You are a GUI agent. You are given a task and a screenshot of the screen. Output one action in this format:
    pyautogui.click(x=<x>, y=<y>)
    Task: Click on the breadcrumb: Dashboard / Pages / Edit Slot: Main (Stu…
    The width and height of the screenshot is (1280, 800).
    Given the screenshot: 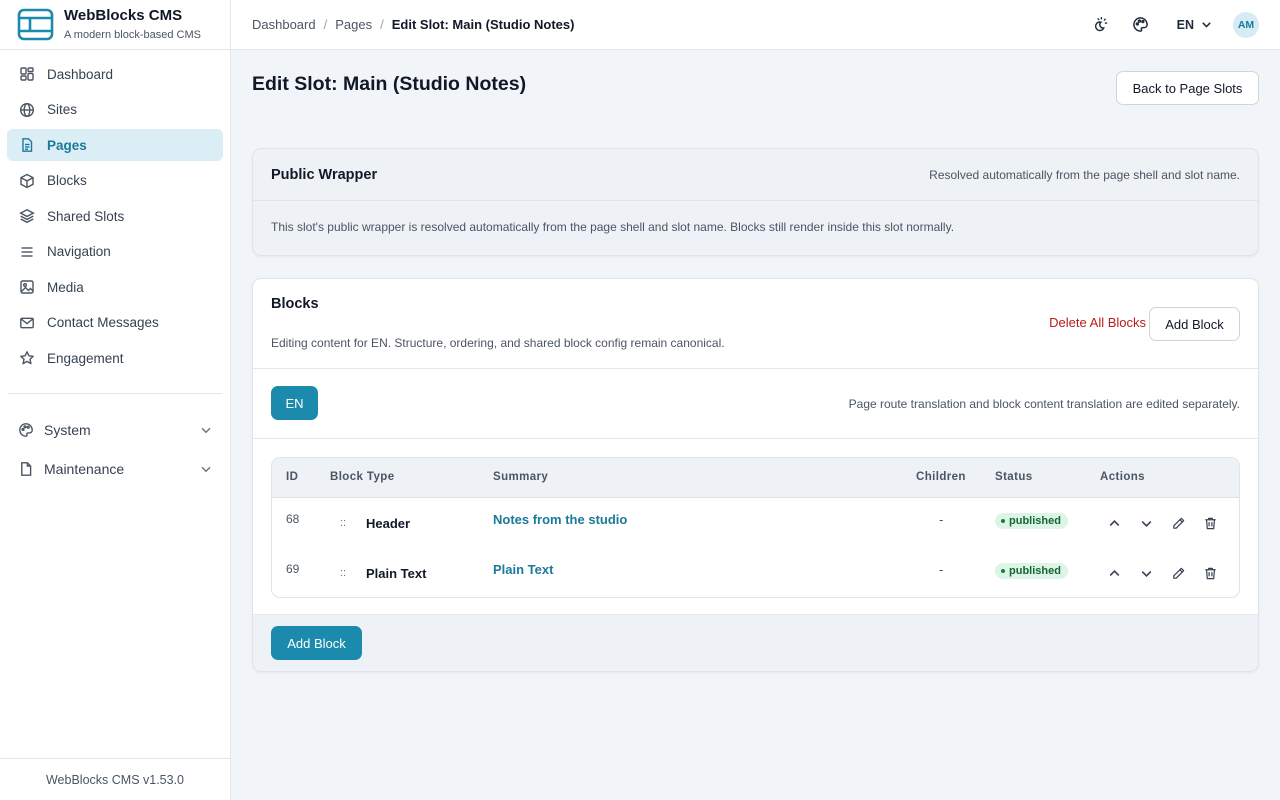 What is the action you would take?
    pyautogui.click(x=413, y=24)
    